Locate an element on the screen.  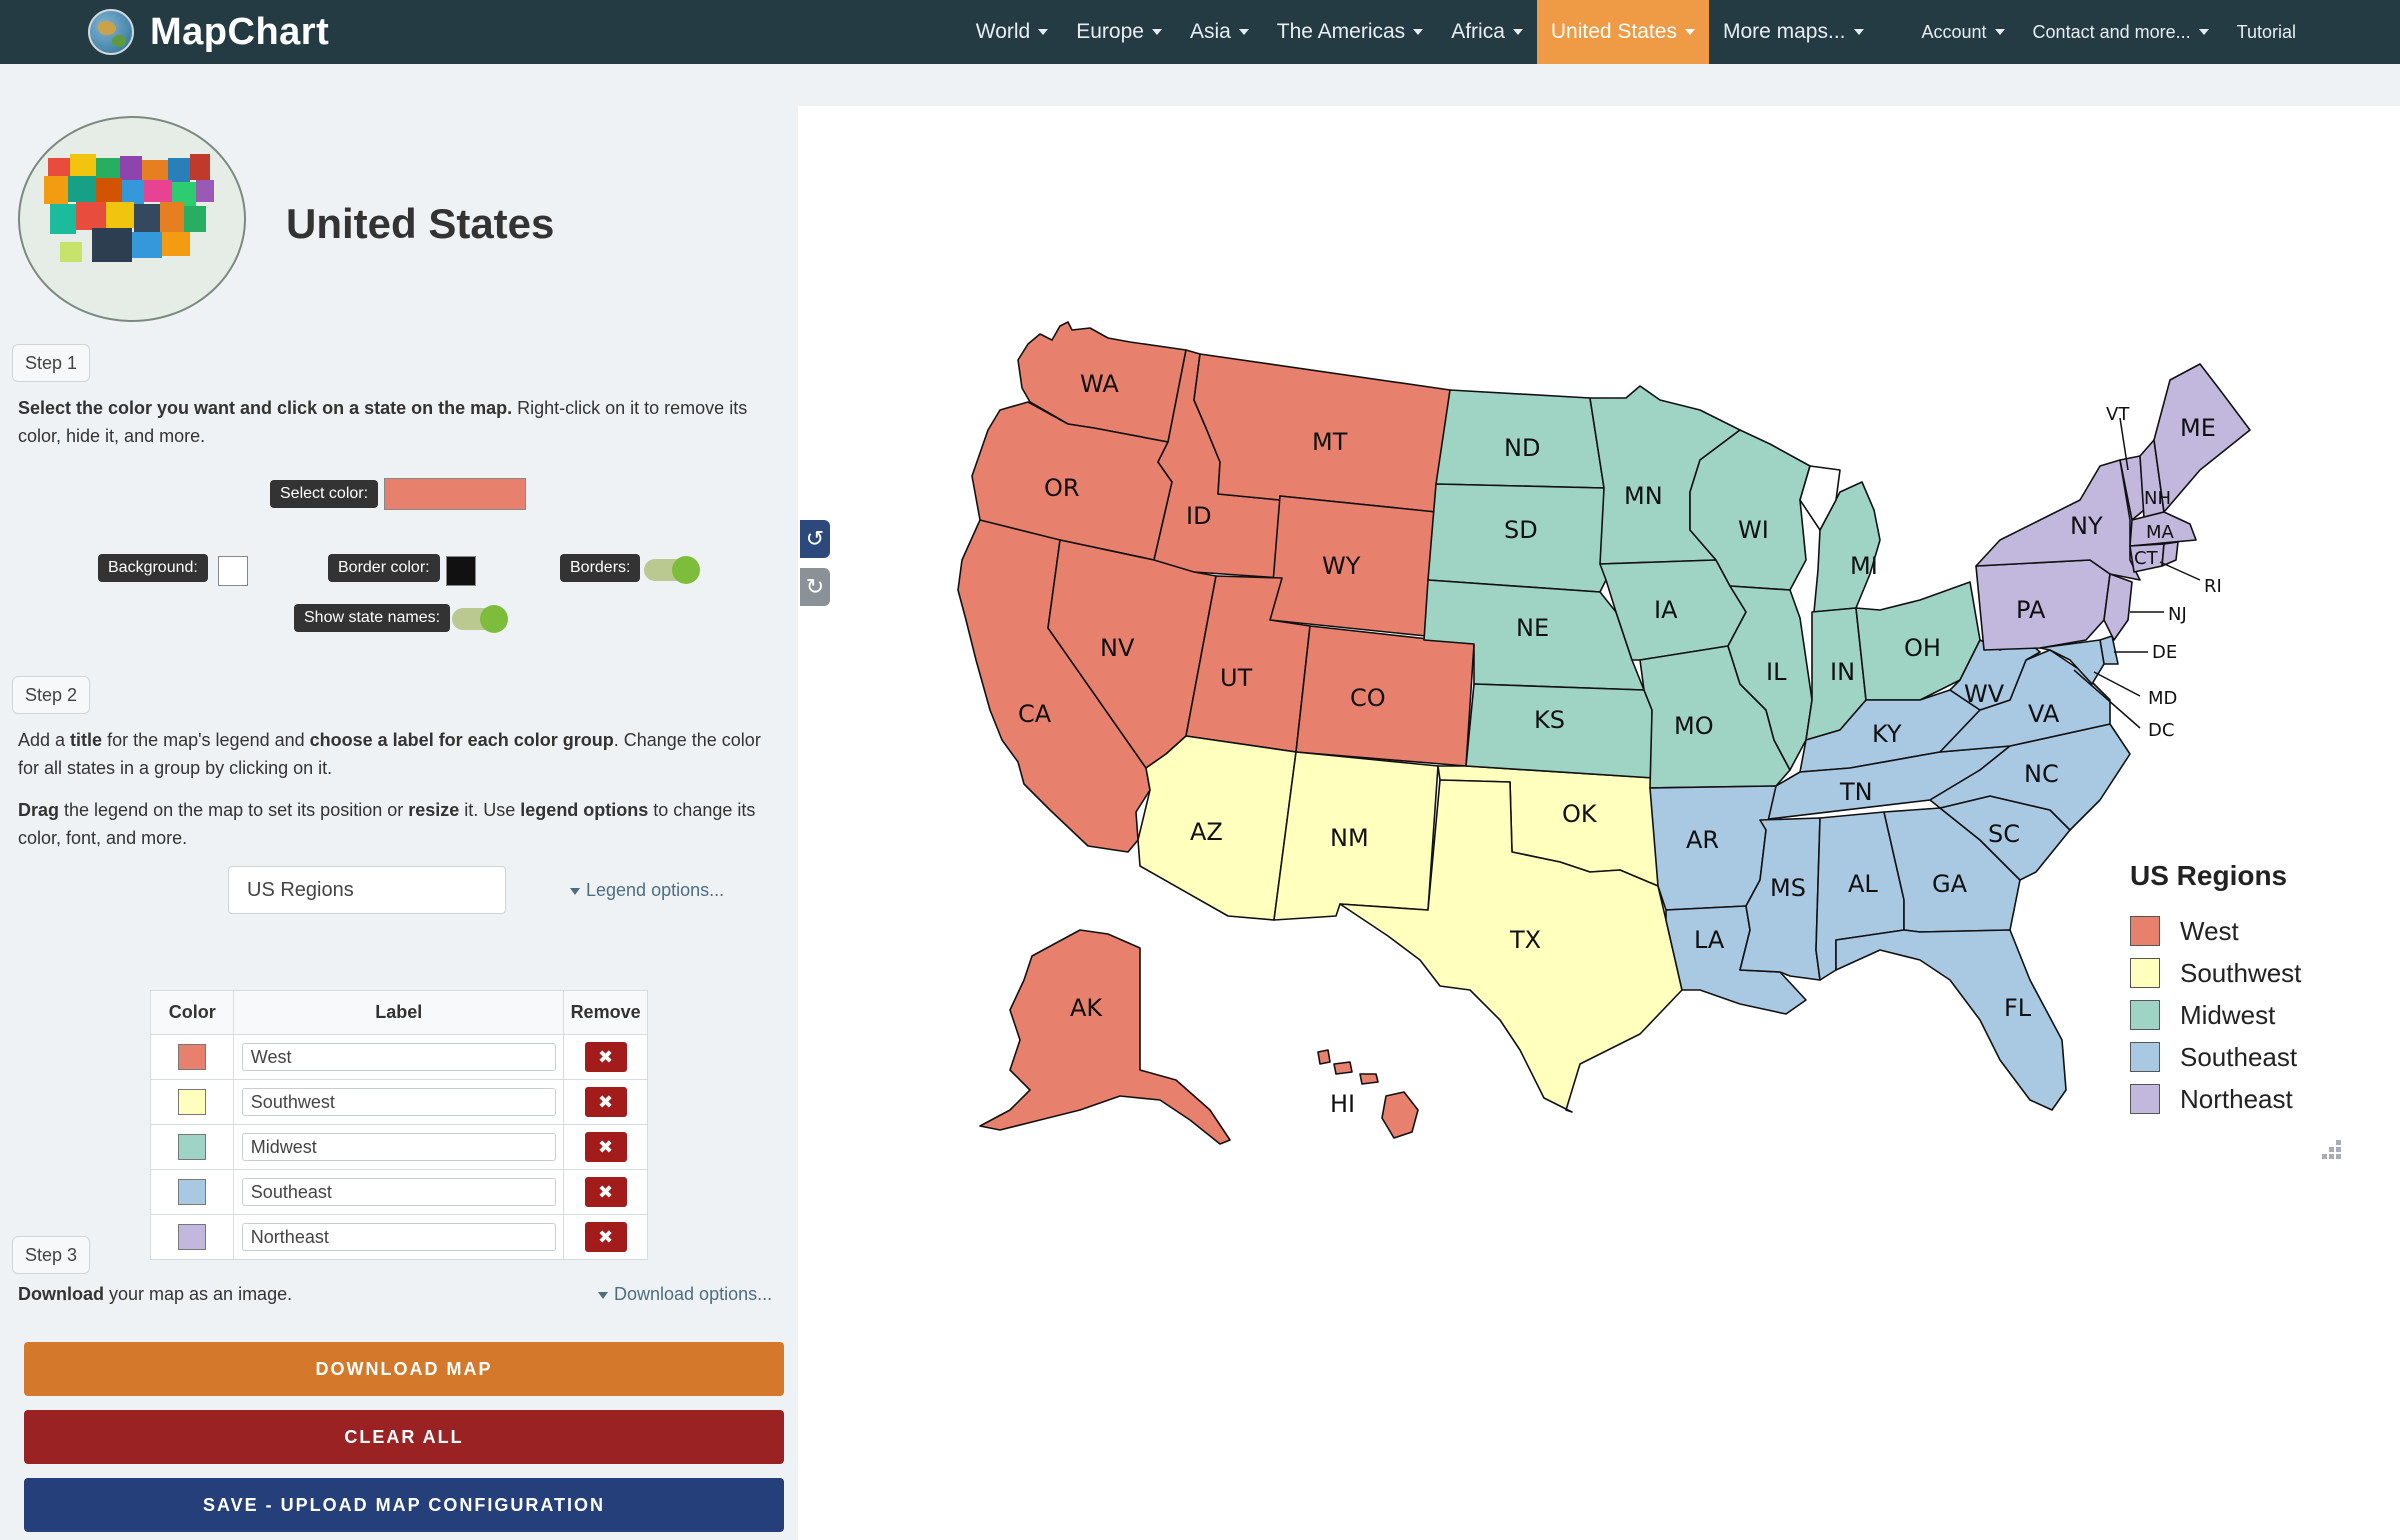
label-oh: OH is located at coordinates (1922, 648).